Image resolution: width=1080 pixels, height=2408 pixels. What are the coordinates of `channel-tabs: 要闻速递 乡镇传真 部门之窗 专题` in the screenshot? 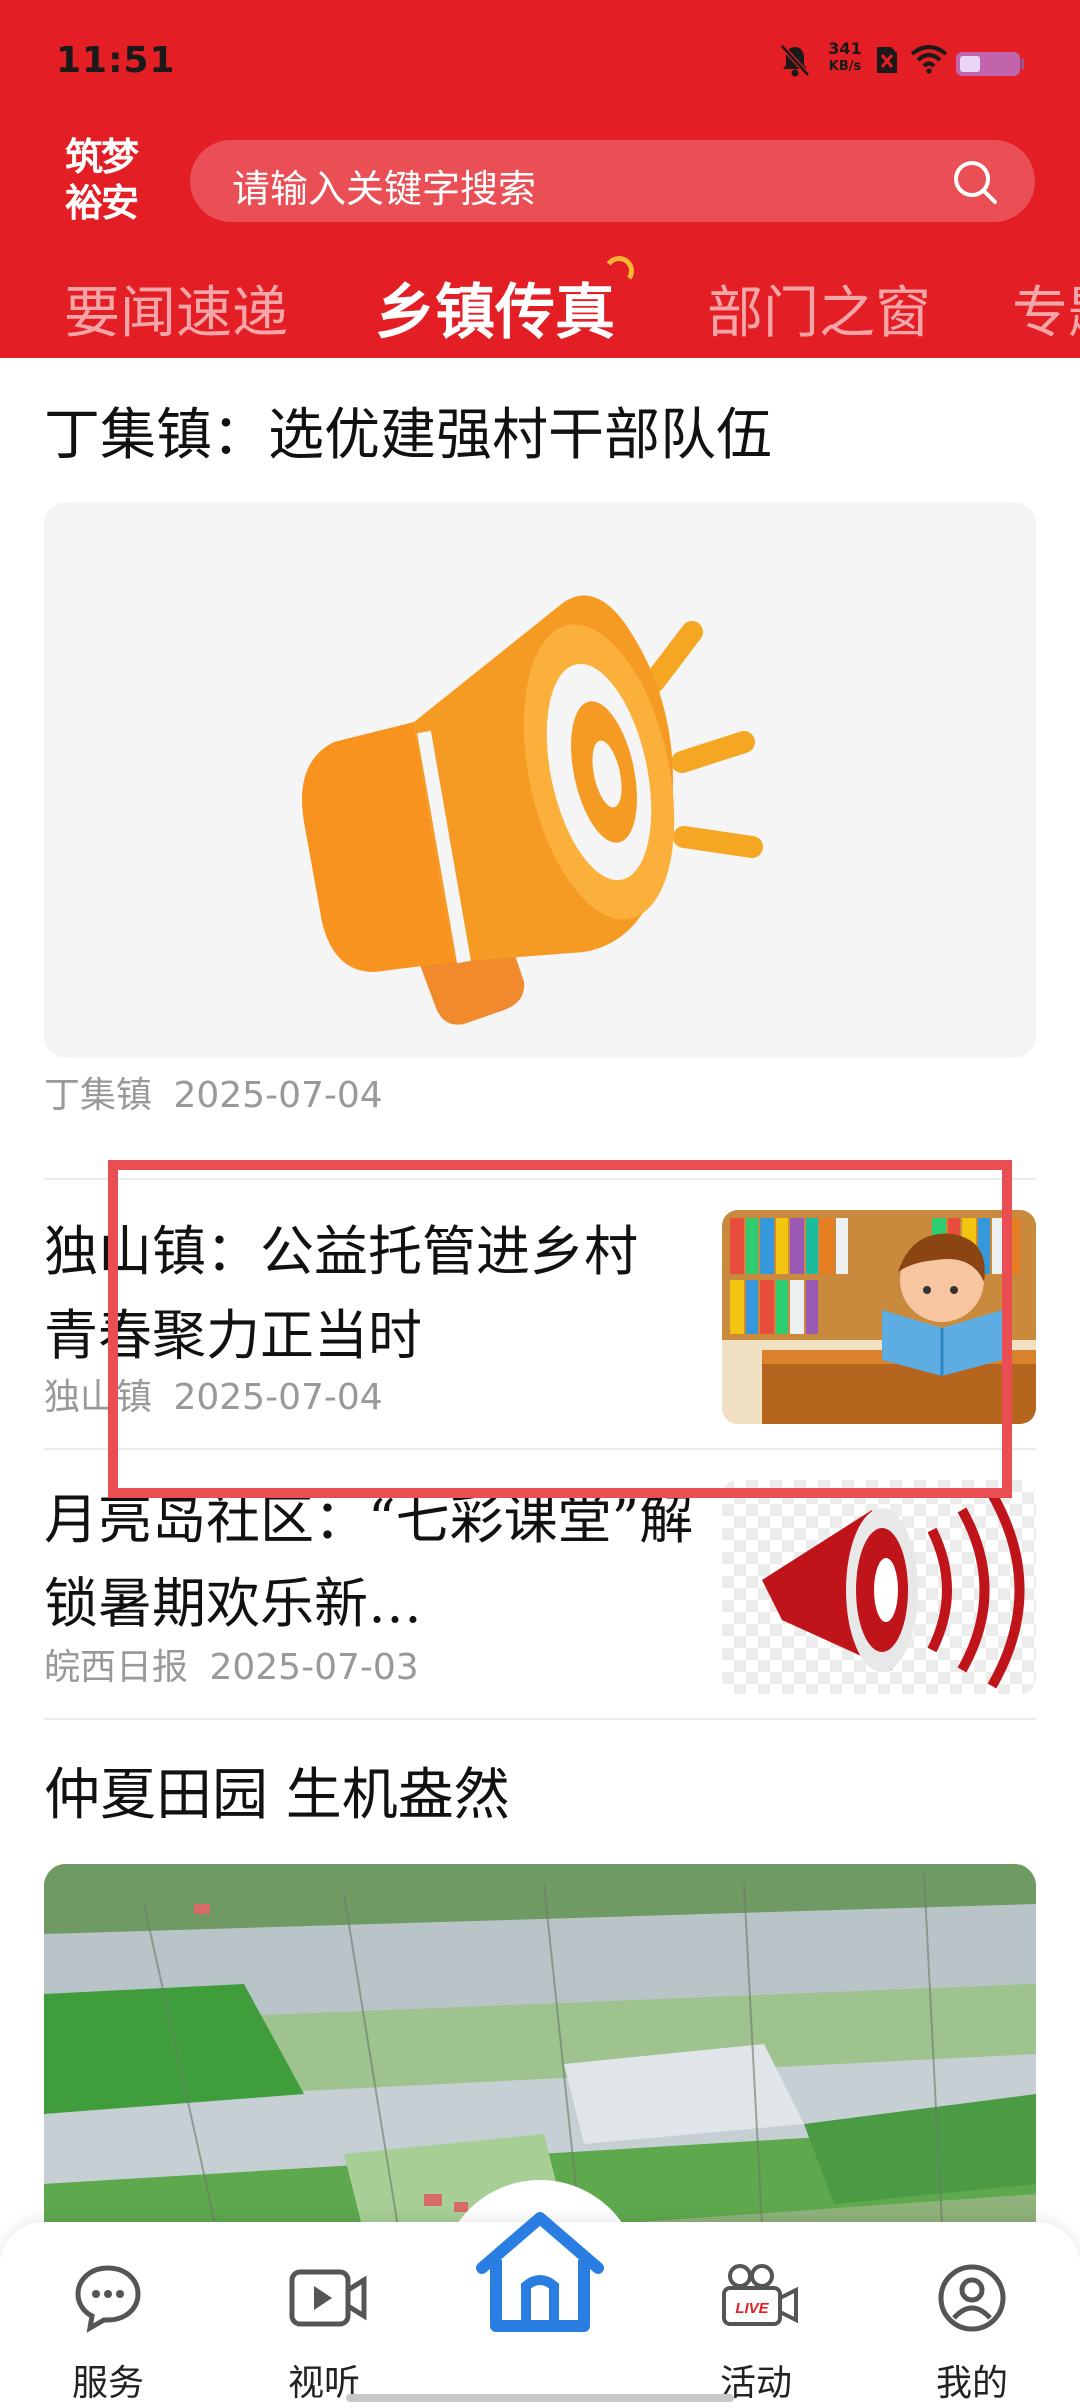 It's located at (540, 300).